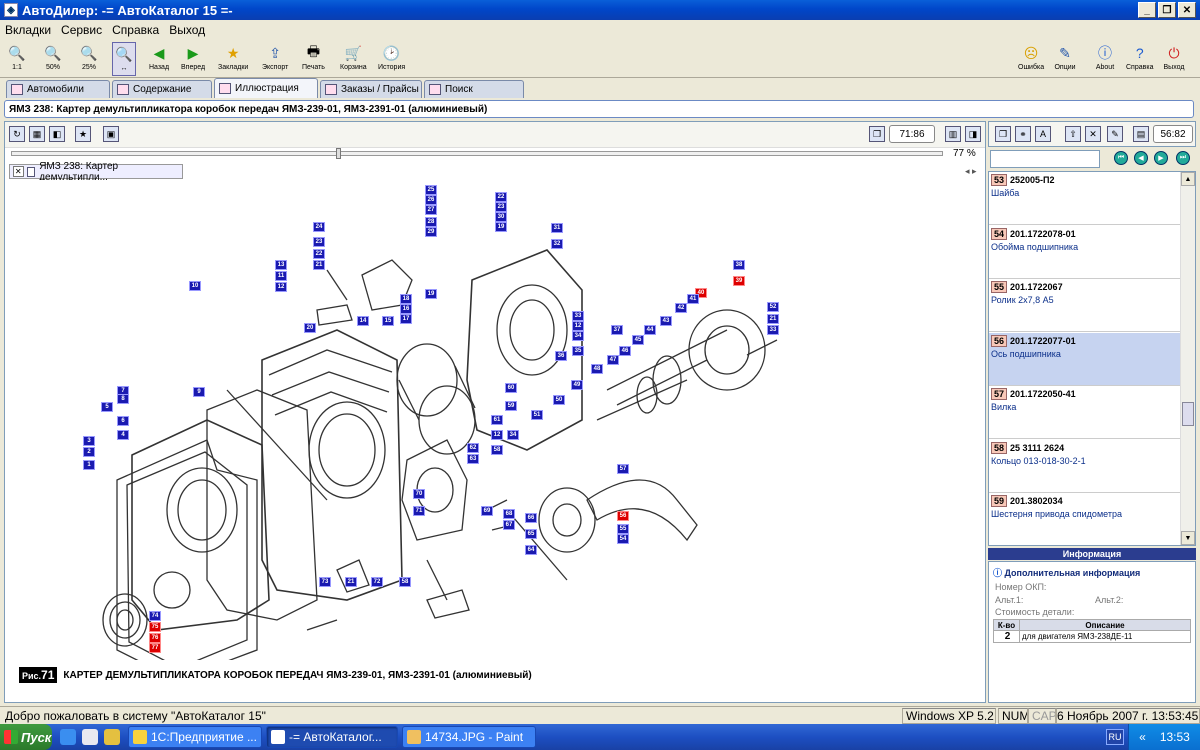 Image resolution: width=1200 pixels, height=750 pixels. What do you see at coordinates (89, 59) in the screenshot?
I see `zoom-25-button: 🔍 25%` at bounding box center [89, 59].